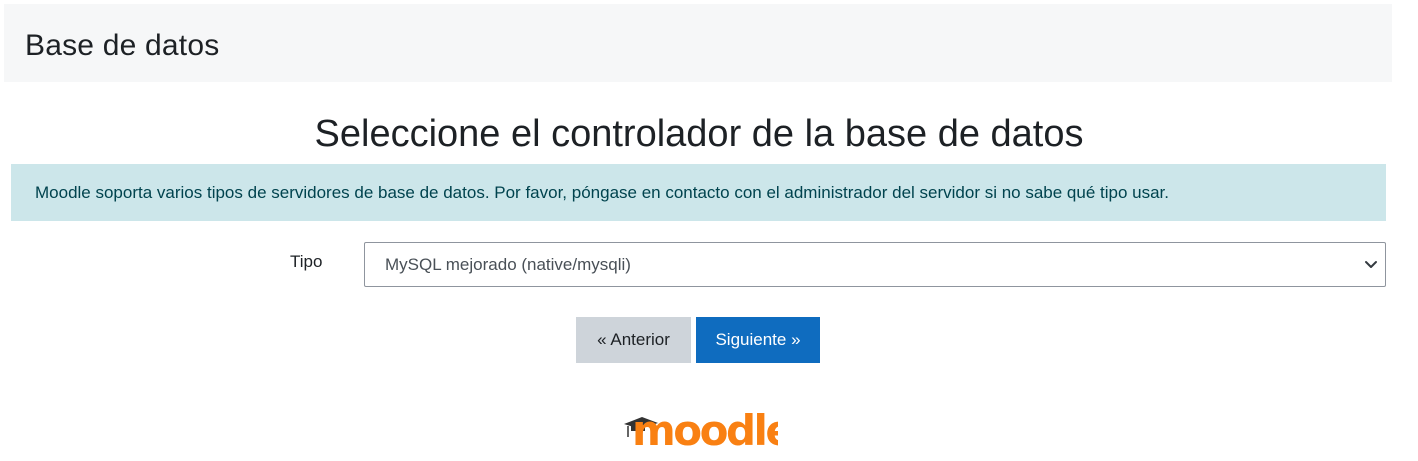 This screenshot has height=461, width=1418. What do you see at coordinates (875, 264) in the screenshot?
I see `database-type-select: MySQL mejorado (native/mysqli)` at bounding box center [875, 264].